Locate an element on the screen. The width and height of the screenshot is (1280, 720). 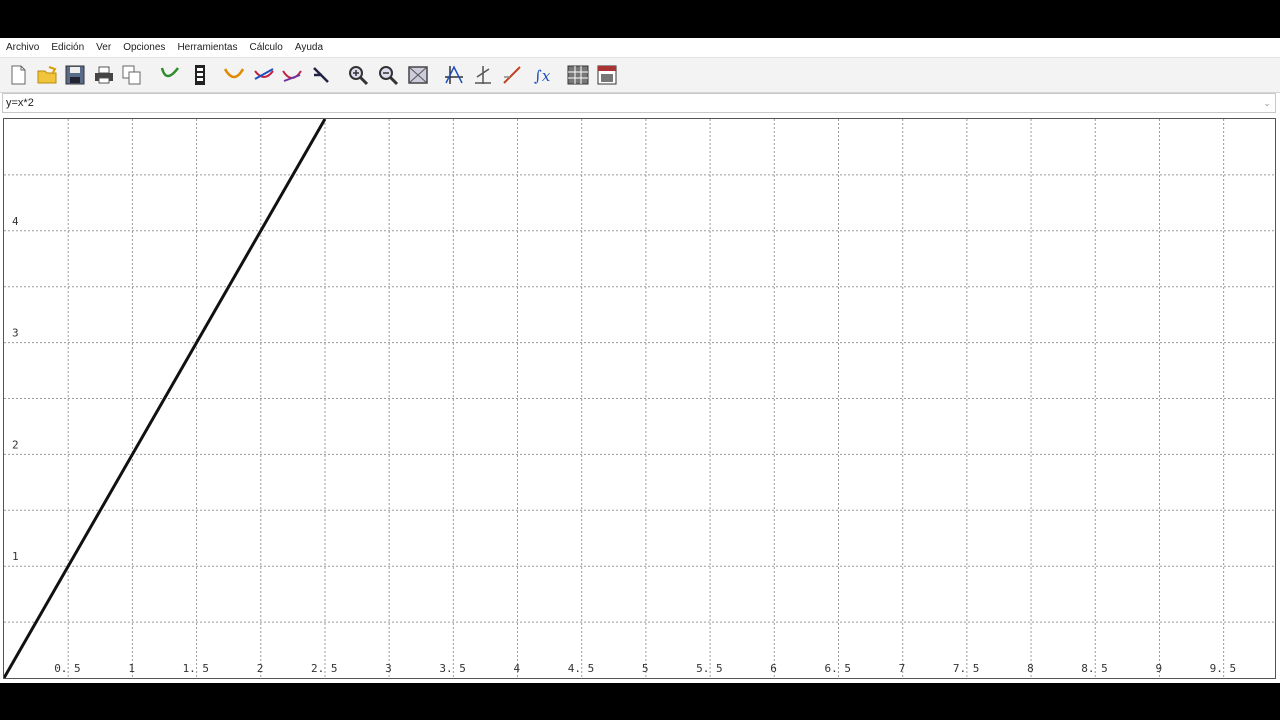
angle-icon is located at coordinates (483, 75).